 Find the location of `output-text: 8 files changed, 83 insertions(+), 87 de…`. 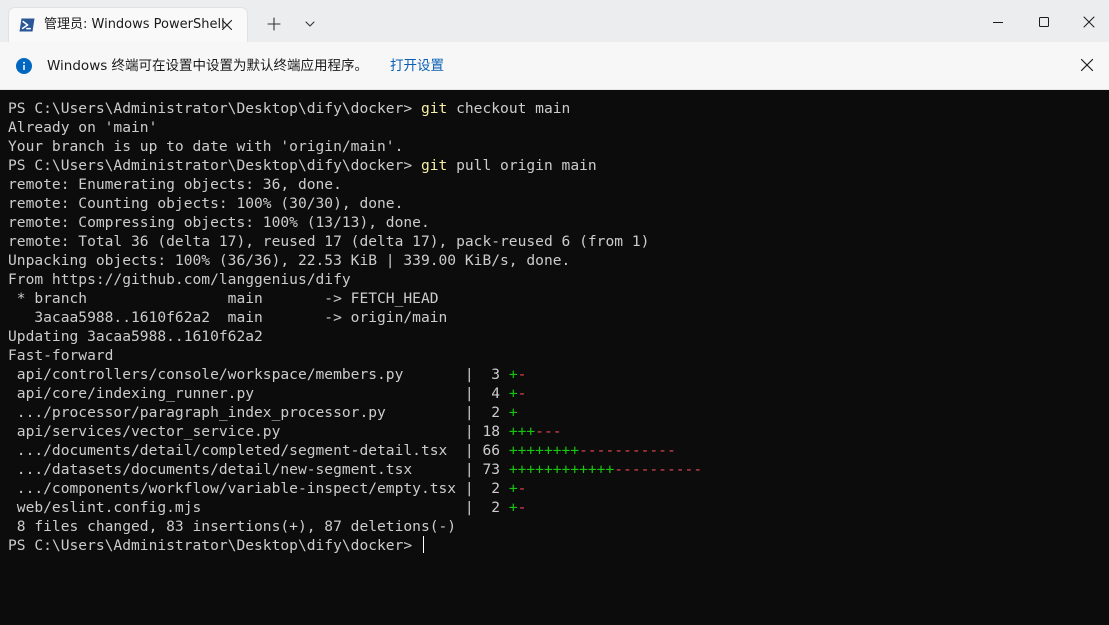

output-text: 8 files changed, 83 insertions(+), 87 de… is located at coordinates (232, 526).